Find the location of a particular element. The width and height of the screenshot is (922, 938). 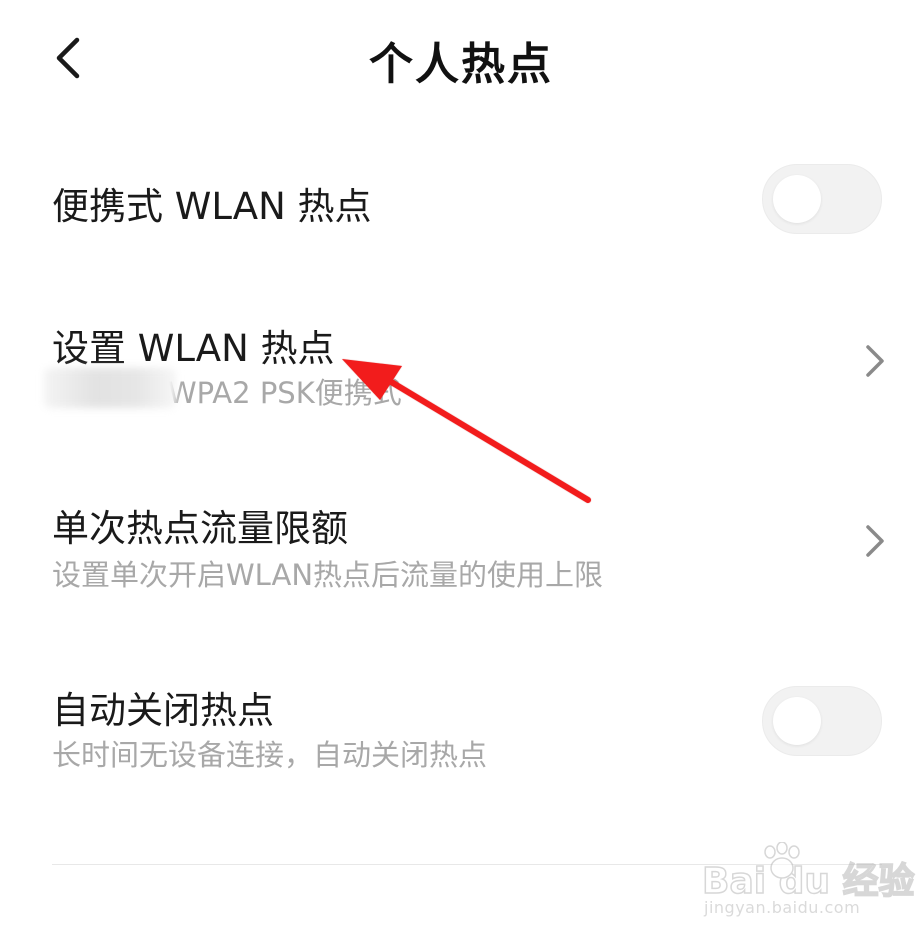

setting-title: 便携式 WLAN 热点 is located at coordinates (212, 206).